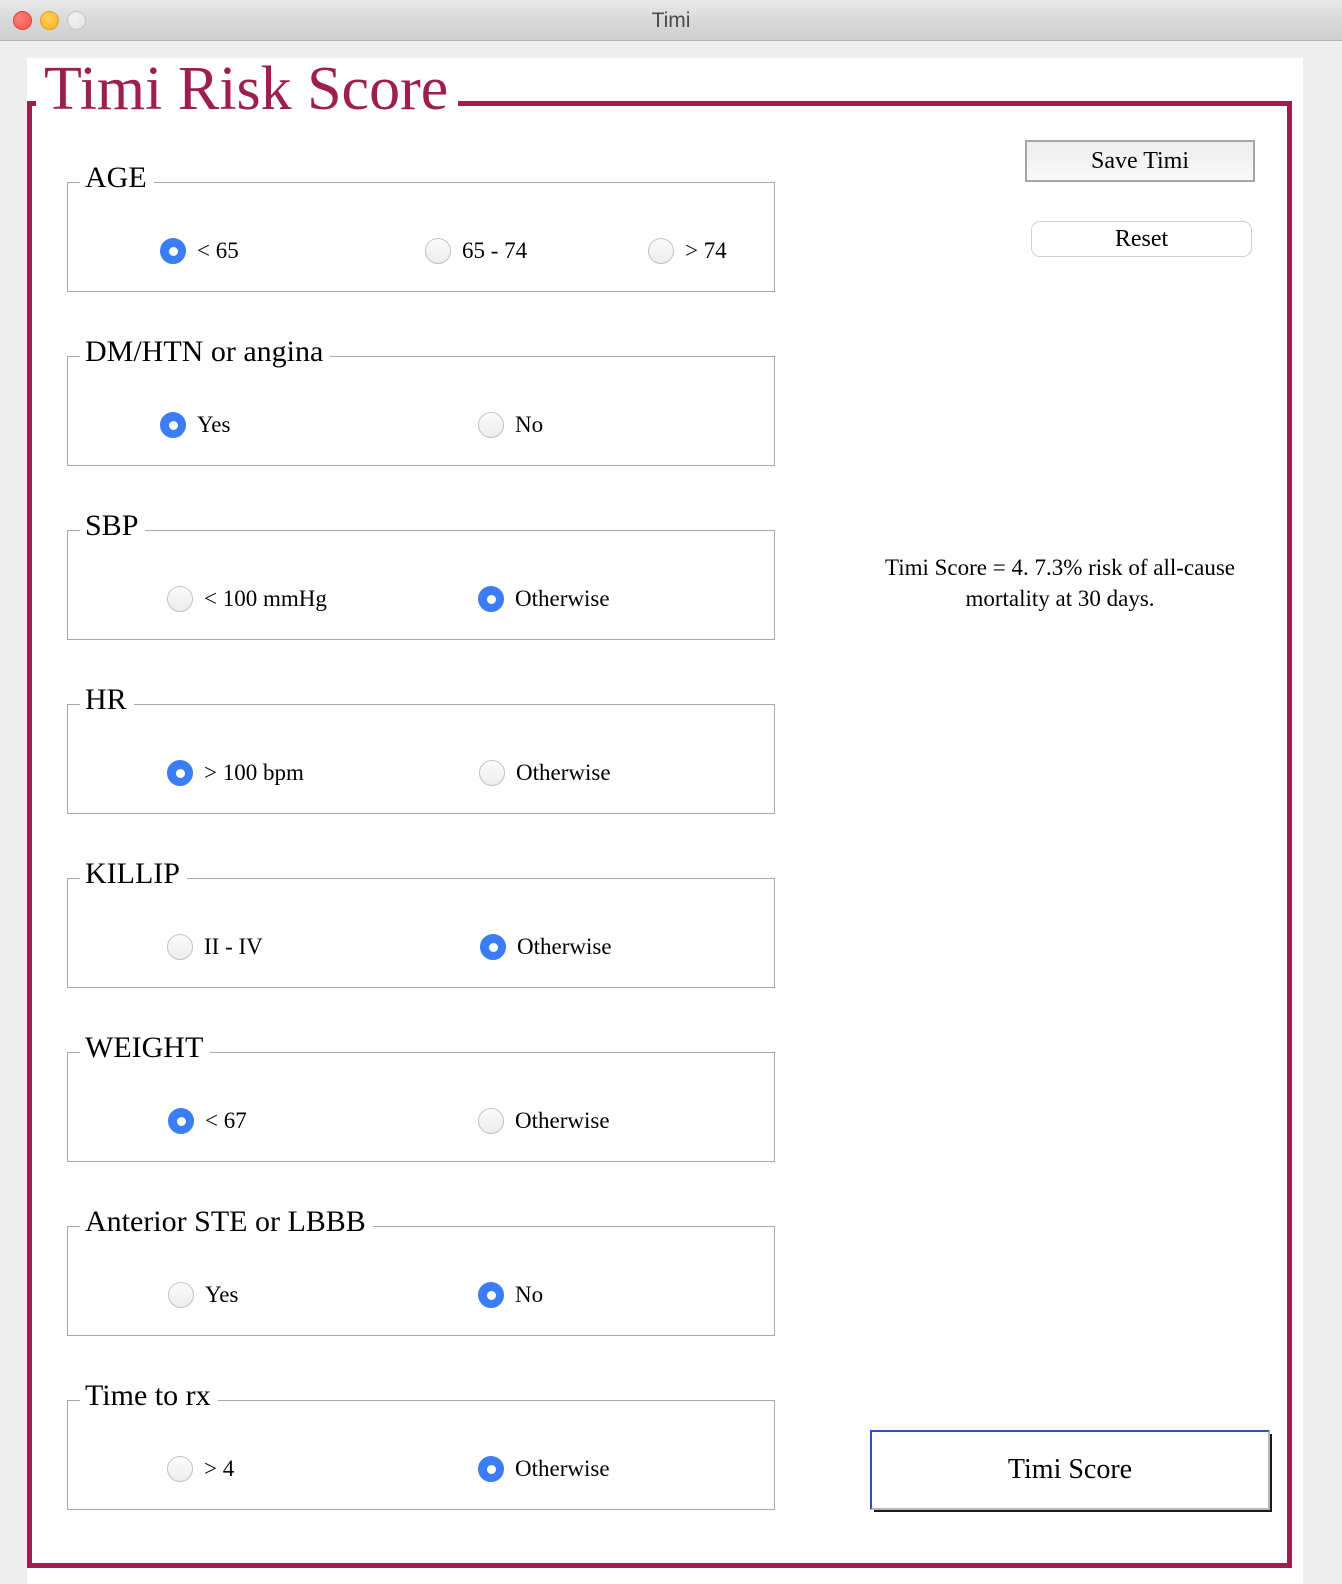 This screenshot has height=1584, width=1342. What do you see at coordinates (564, 946) in the screenshot?
I see `radio-label-killip-1: Otherwise` at bounding box center [564, 946].